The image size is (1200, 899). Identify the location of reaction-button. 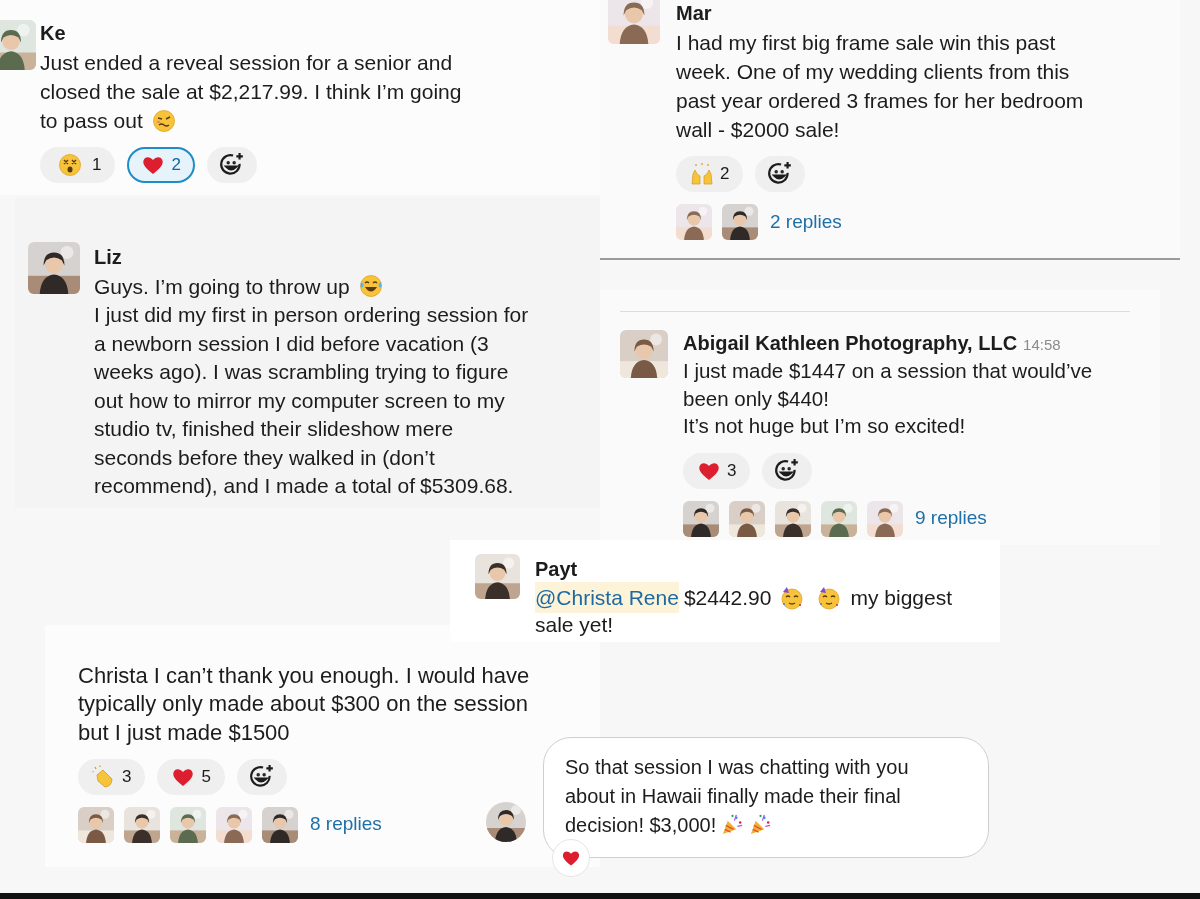
(571, 858).